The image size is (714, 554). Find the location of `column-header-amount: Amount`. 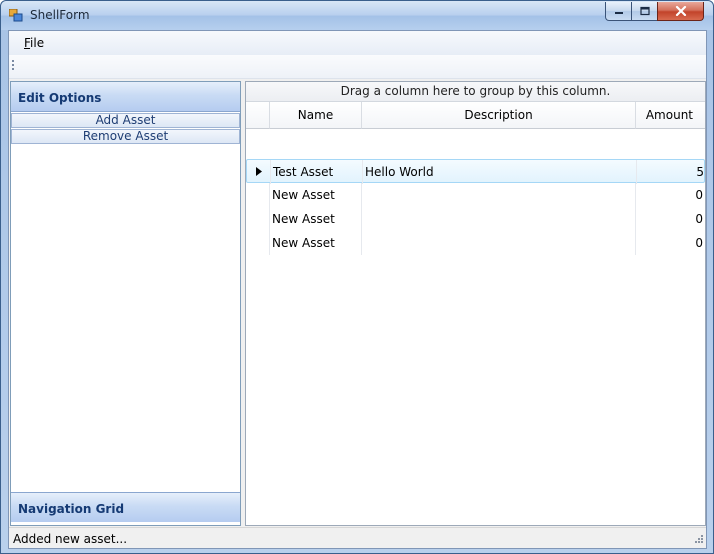

column-header-amount: Amount is located at coordinates (670, 115).